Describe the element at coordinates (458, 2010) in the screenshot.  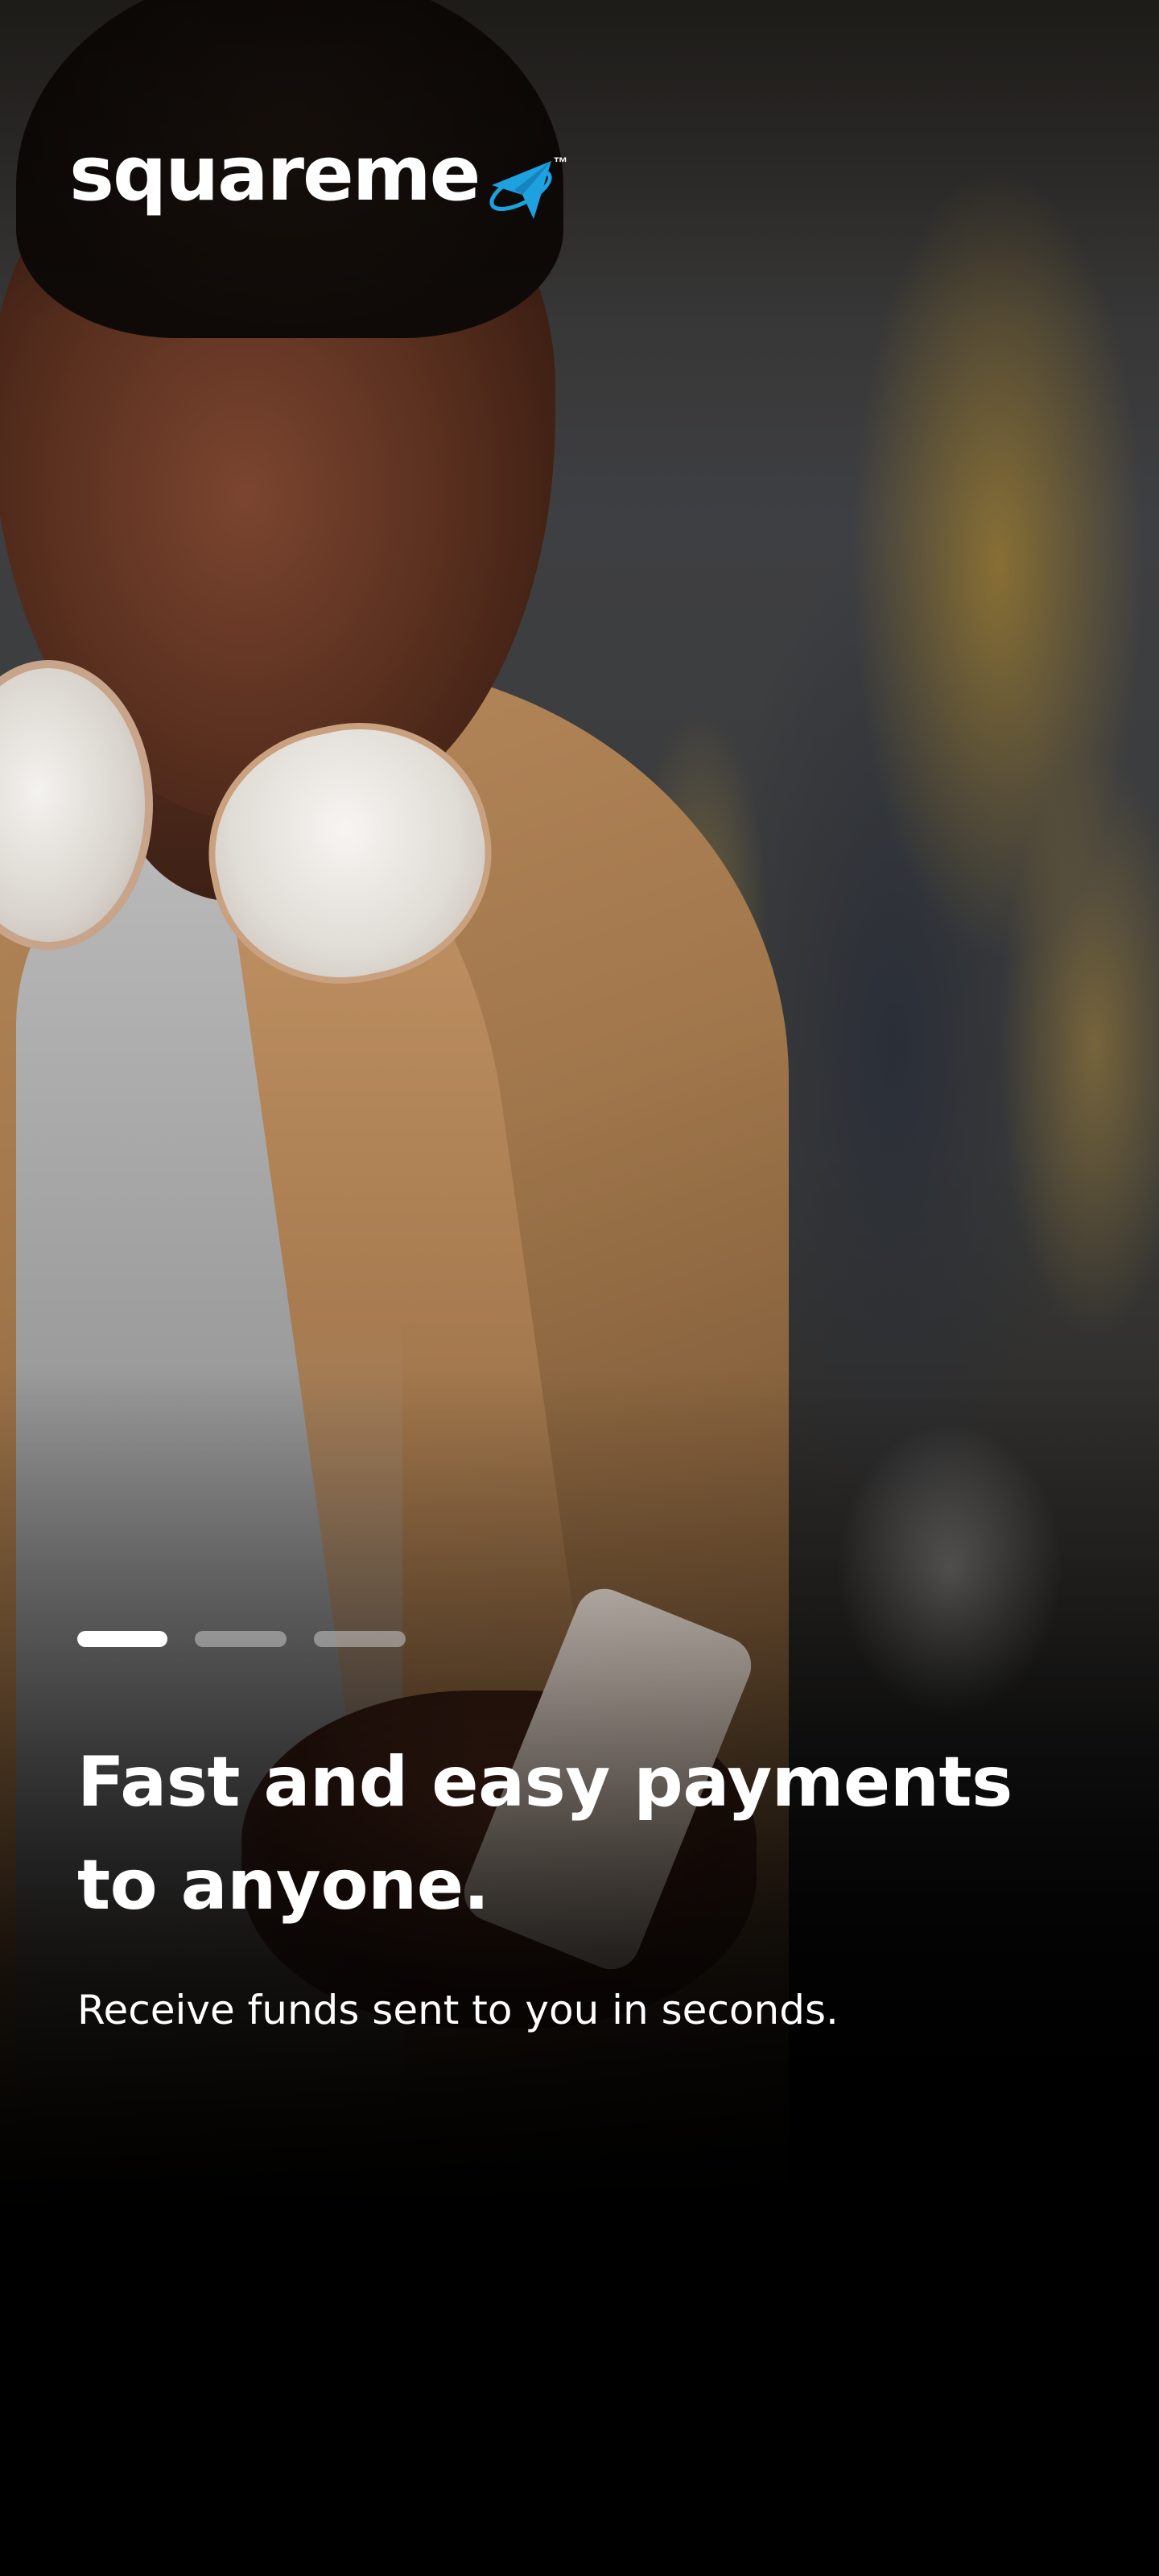
I see `onboarding-subtext: Receive funds sent to you in seconds.` at that location.